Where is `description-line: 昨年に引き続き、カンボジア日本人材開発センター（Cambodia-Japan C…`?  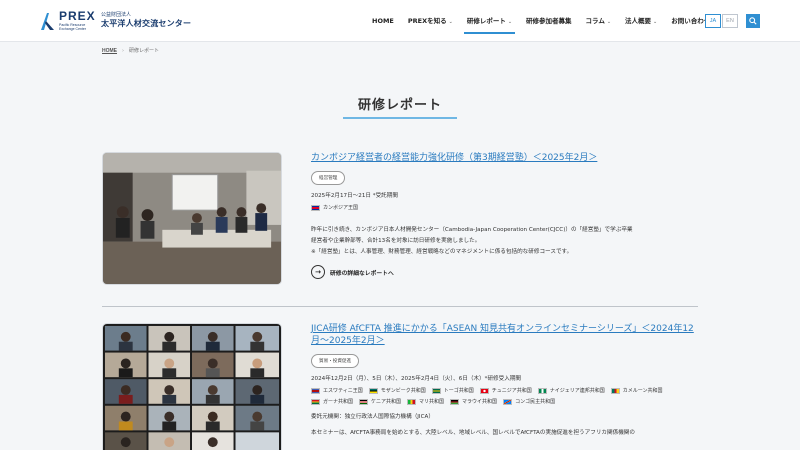 description-line: 昨年に引き続き、カンボジア日本人材開発センター（Cambodia-Japan C… is located at coordinates (472, 230).